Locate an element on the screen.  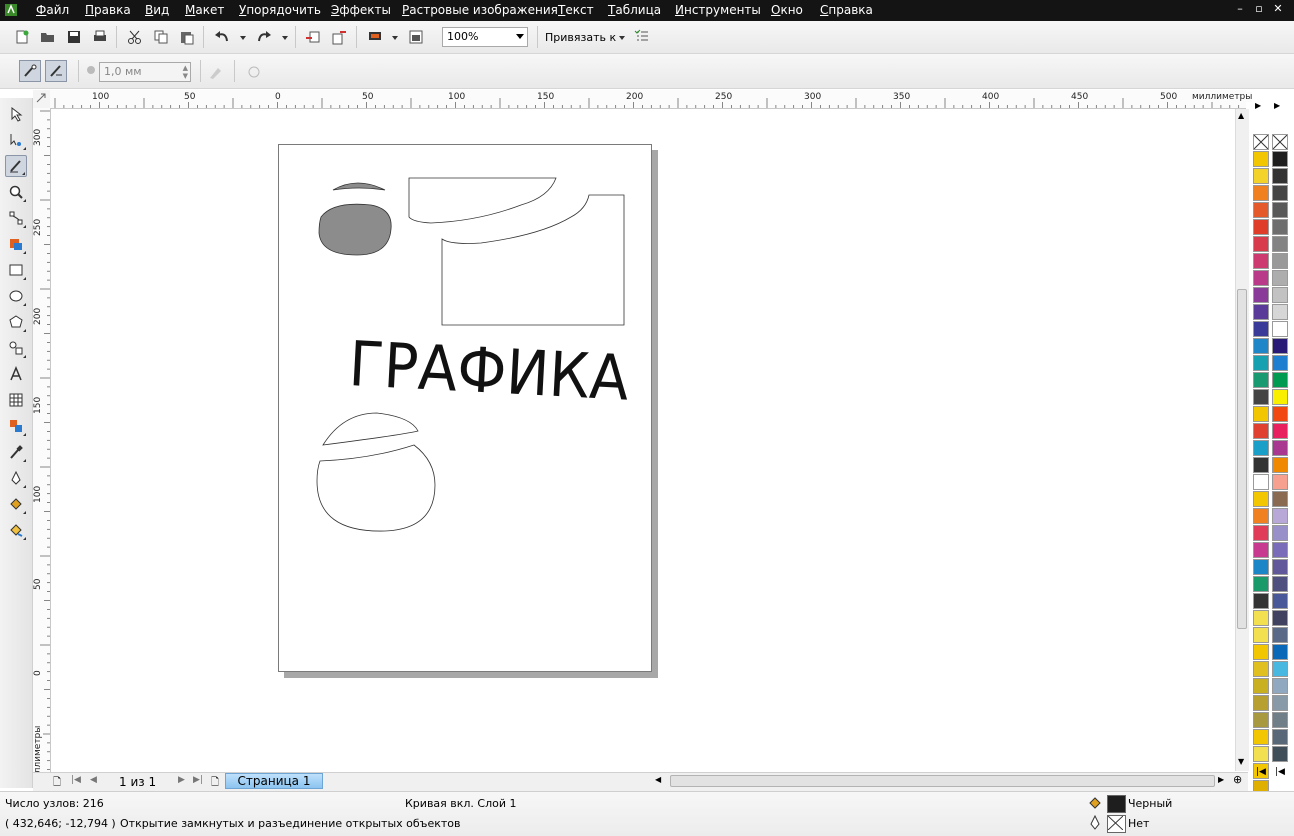
minimize-icon: – is located at coordinates (1240, 8).